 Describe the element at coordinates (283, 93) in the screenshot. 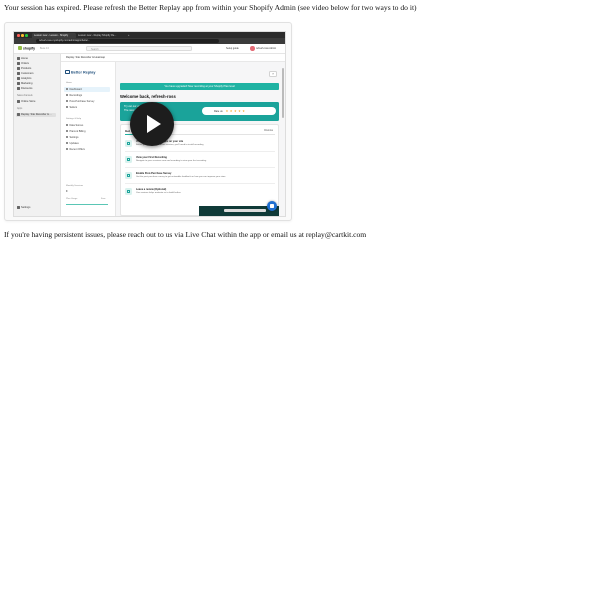

I see `scrollbar` at that location.